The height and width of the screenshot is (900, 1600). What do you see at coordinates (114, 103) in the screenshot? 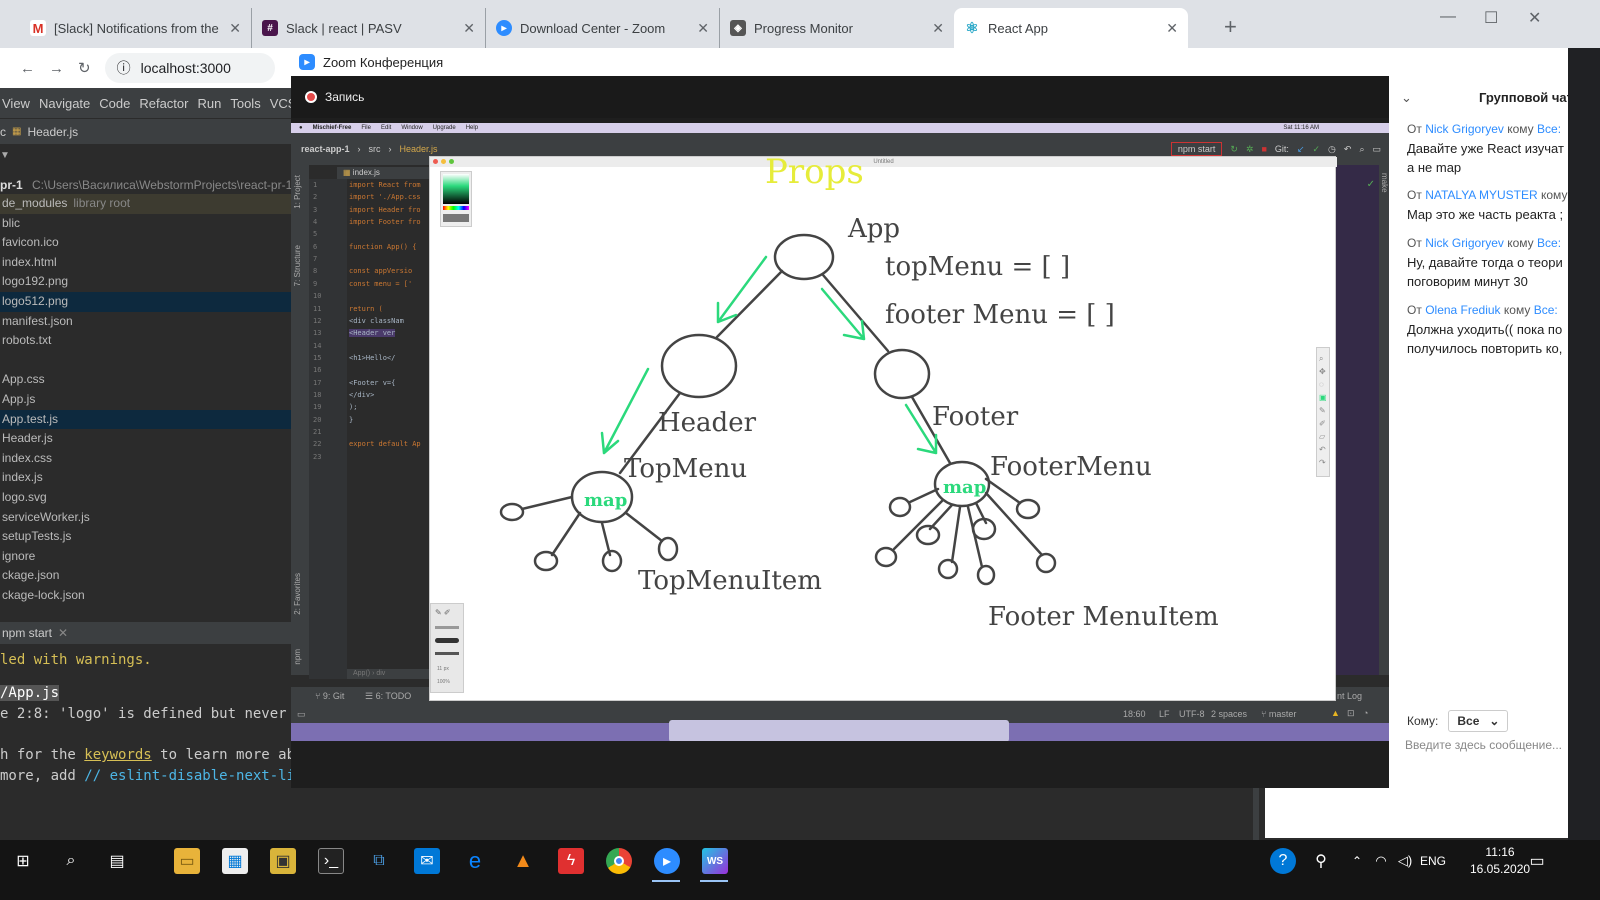
I see `menu-code: Code` at bounding box center [114, 103].